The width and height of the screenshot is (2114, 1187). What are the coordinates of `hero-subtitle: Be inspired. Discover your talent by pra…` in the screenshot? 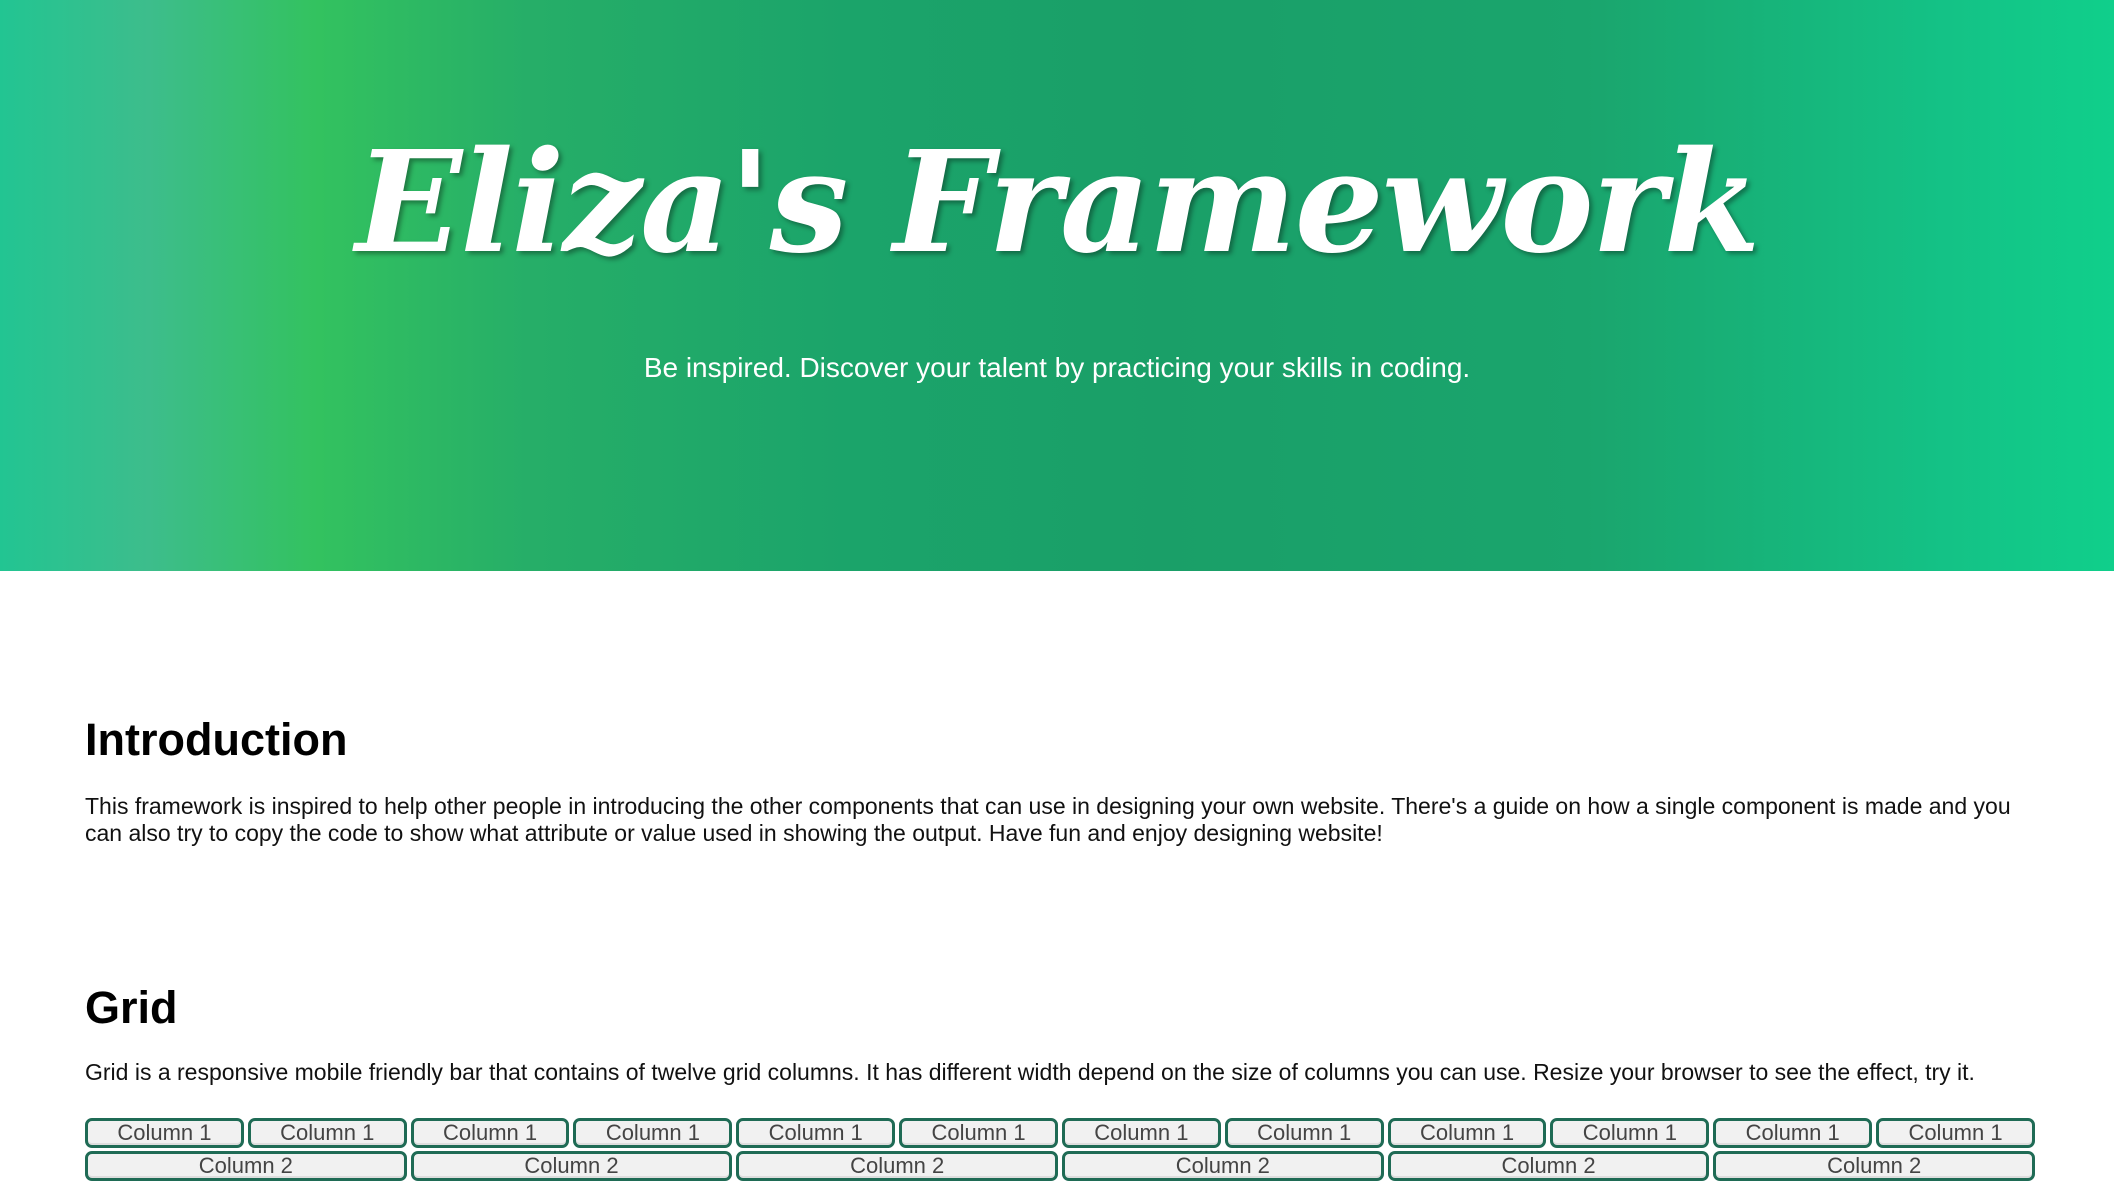 It's located at (1057, 367).